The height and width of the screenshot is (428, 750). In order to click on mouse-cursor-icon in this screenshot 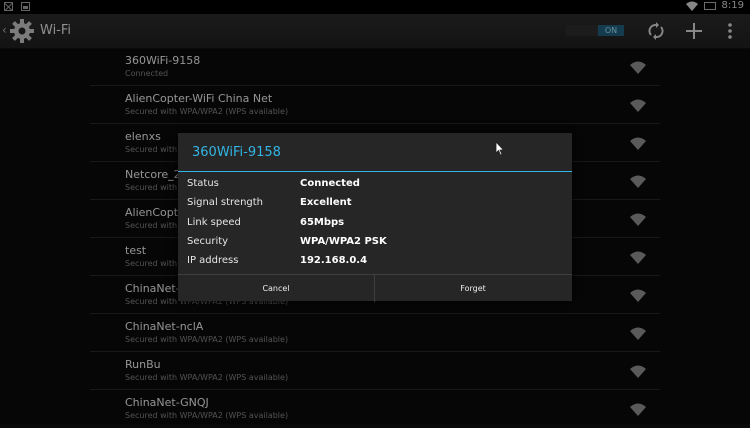, I will do `click(500, 148)`.